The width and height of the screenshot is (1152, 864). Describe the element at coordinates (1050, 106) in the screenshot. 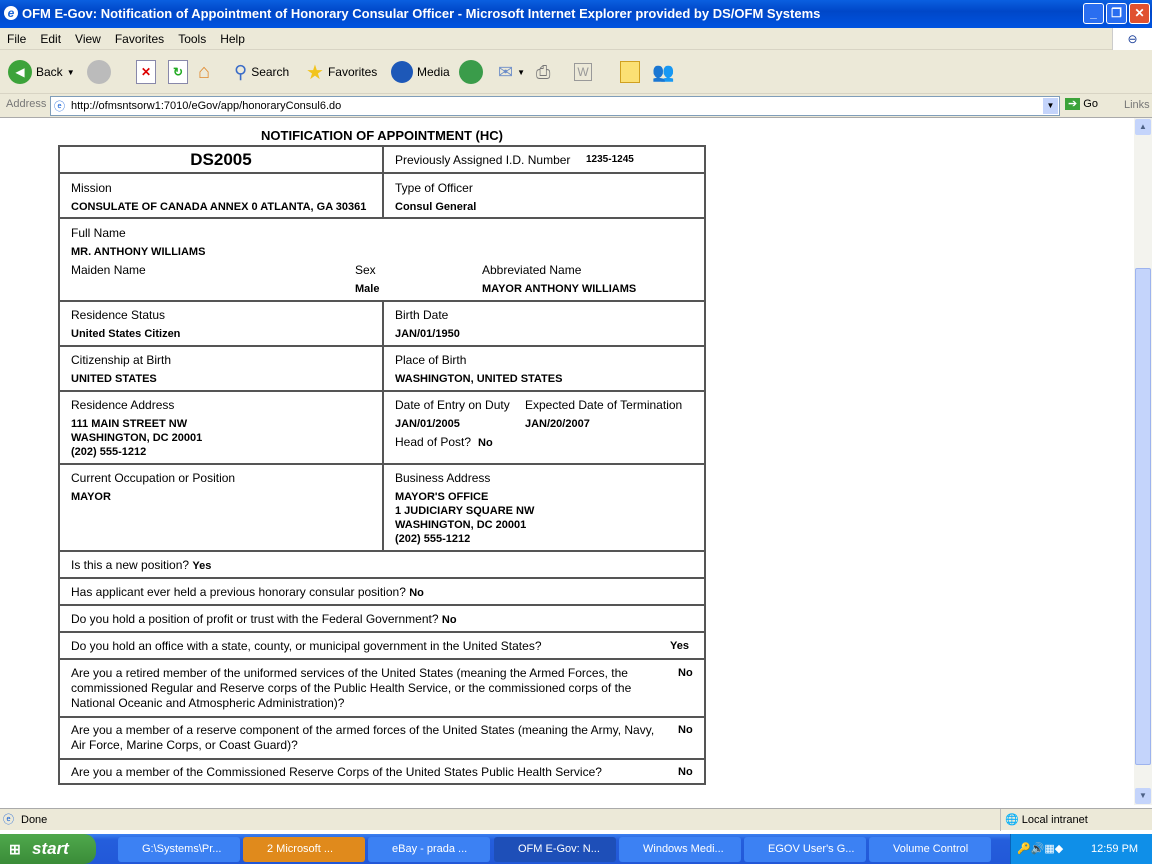

I see `address-dropdown-icon: ▼` at that location.